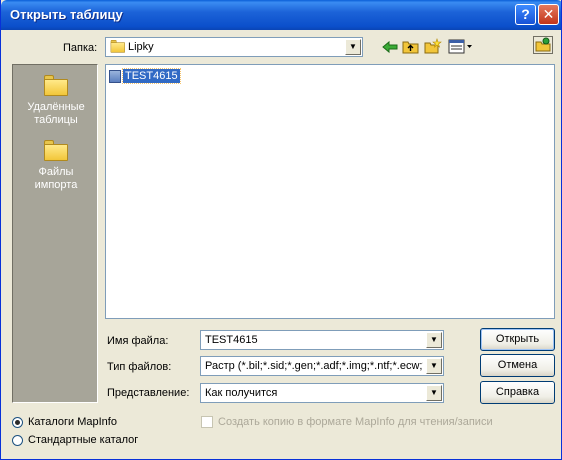 This screenshot has width=562, height=460. What do you see at coordinates (141, 47) in the screenshot?
I see `folder-dropdown-value: Lipky` at bounding box center [141, 47].